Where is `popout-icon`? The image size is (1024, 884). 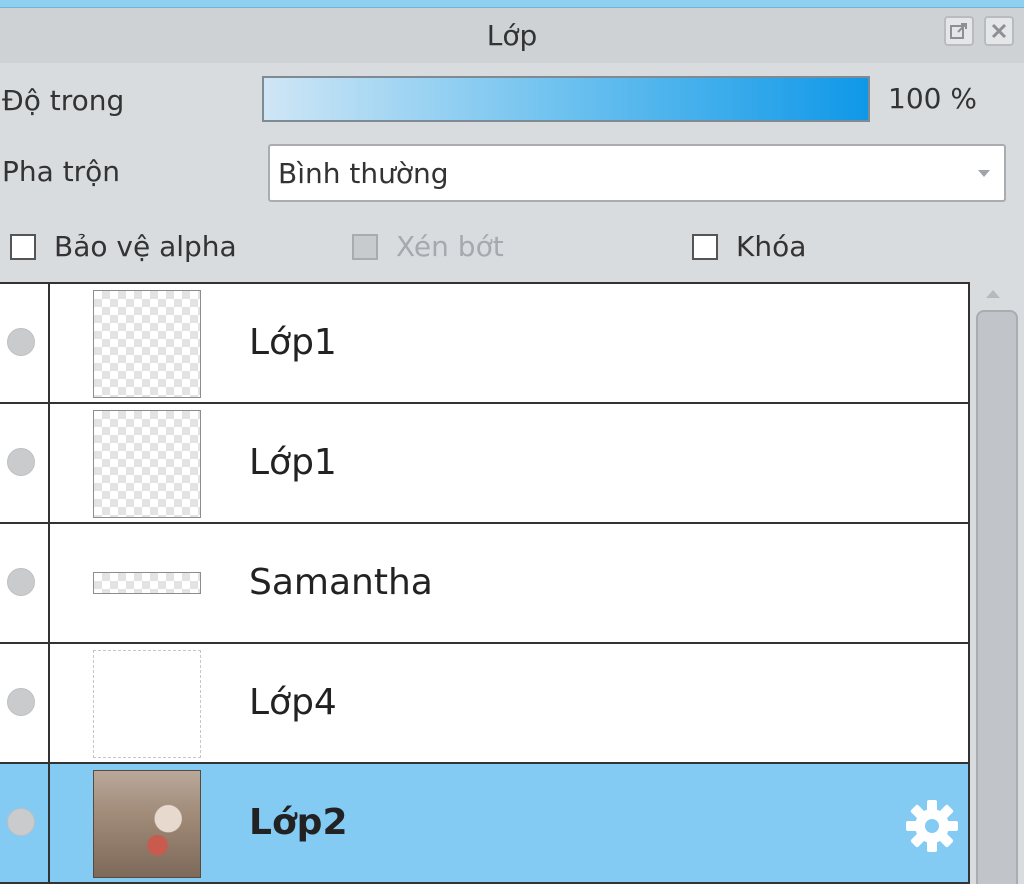
popout-icon is located at coordinates (958, 31).